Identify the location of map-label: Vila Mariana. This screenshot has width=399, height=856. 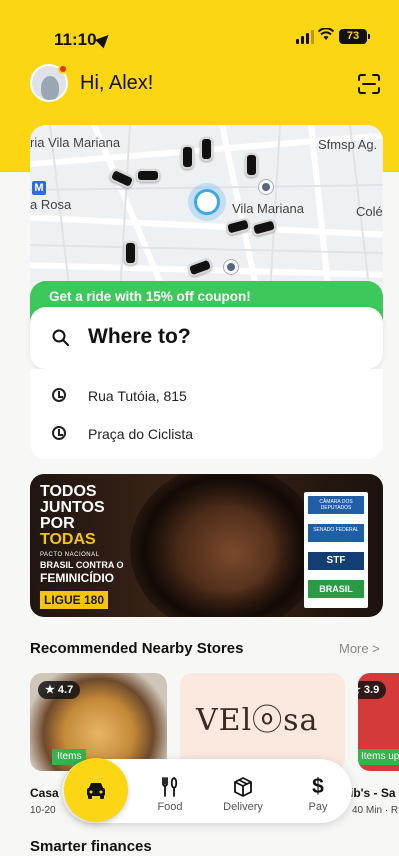
(268, 208).